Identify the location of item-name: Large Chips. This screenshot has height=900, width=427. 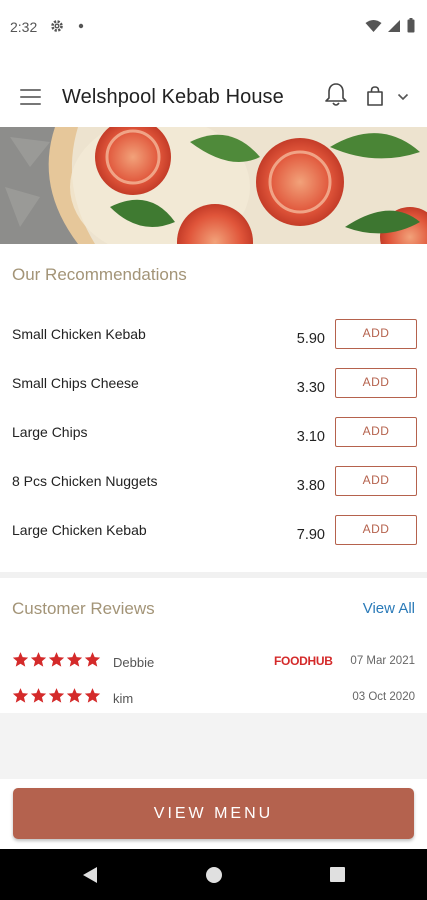
(50, 432).